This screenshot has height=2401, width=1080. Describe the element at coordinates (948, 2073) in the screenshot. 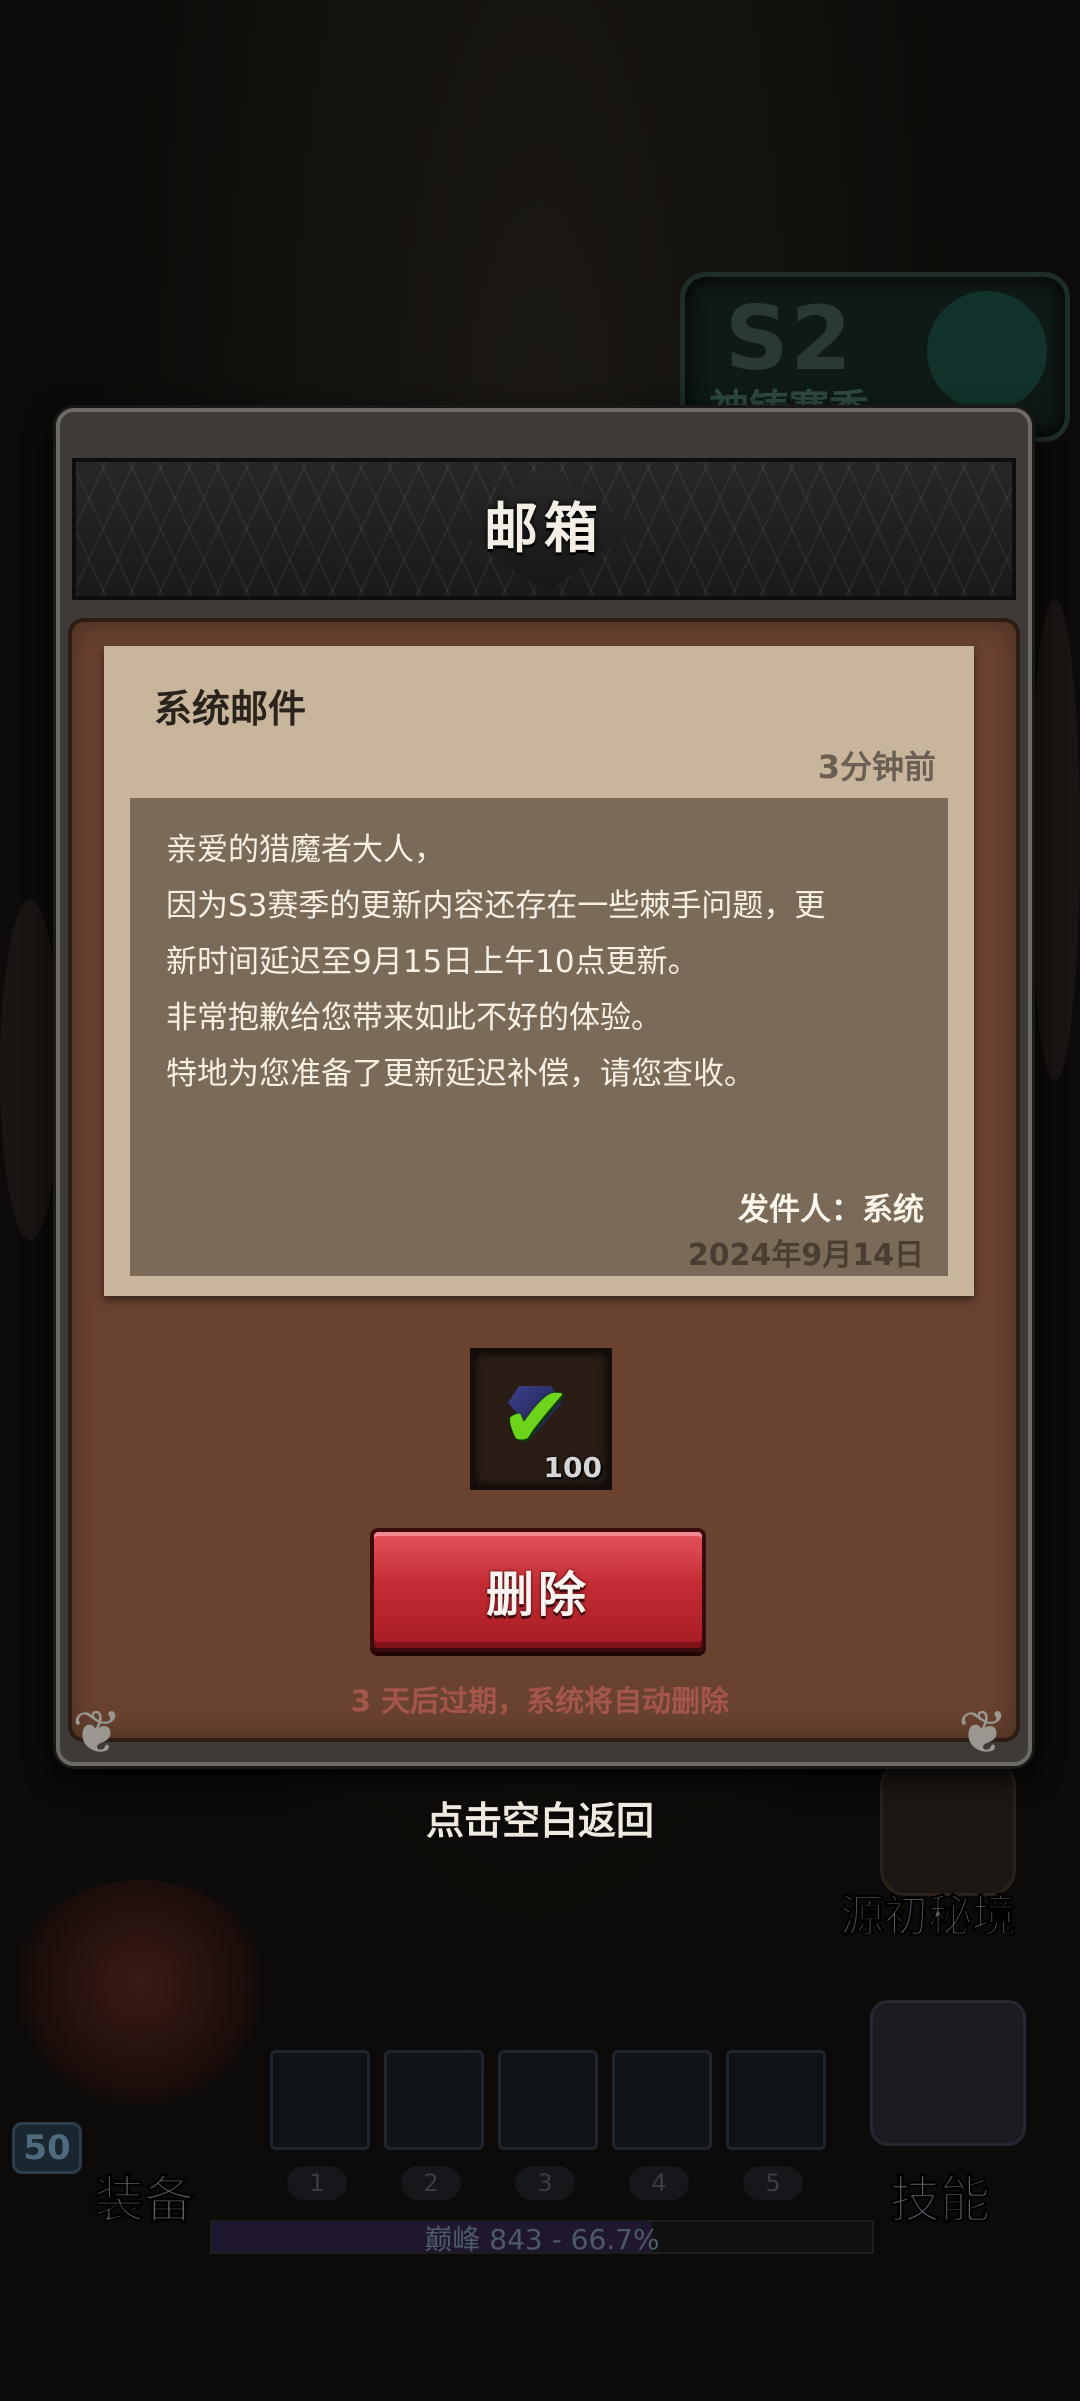

I see `skill-book-icon` at that location.